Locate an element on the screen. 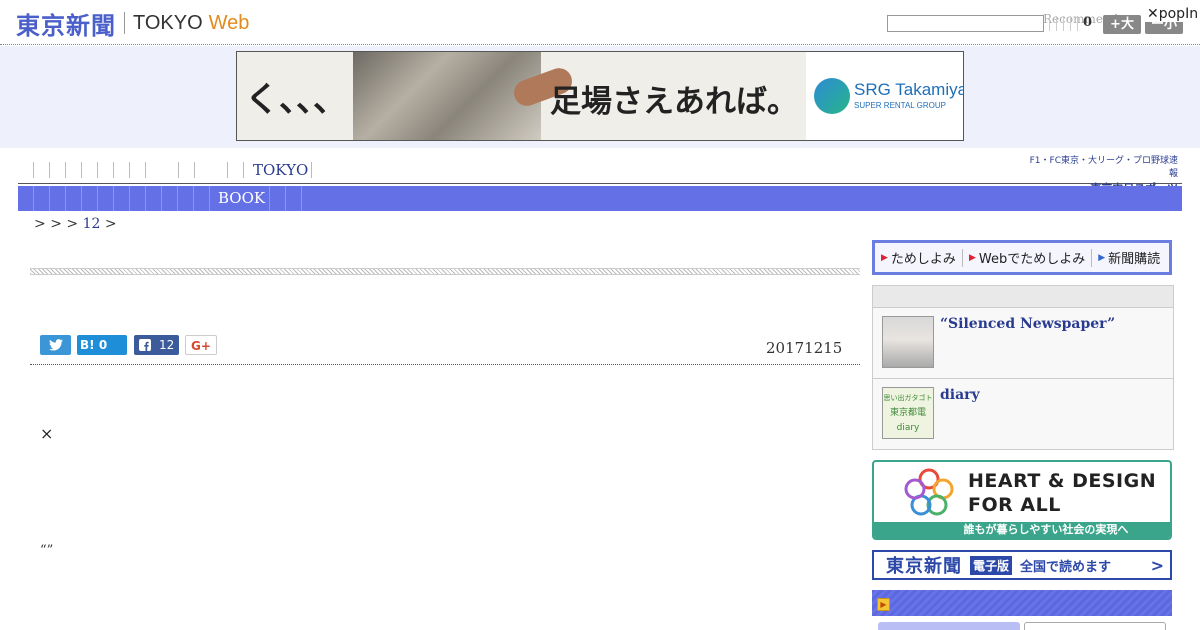 The image size is (1200, 630). recommend-item: “Silenced Newspaper” is located at coordinates (1023, 343).